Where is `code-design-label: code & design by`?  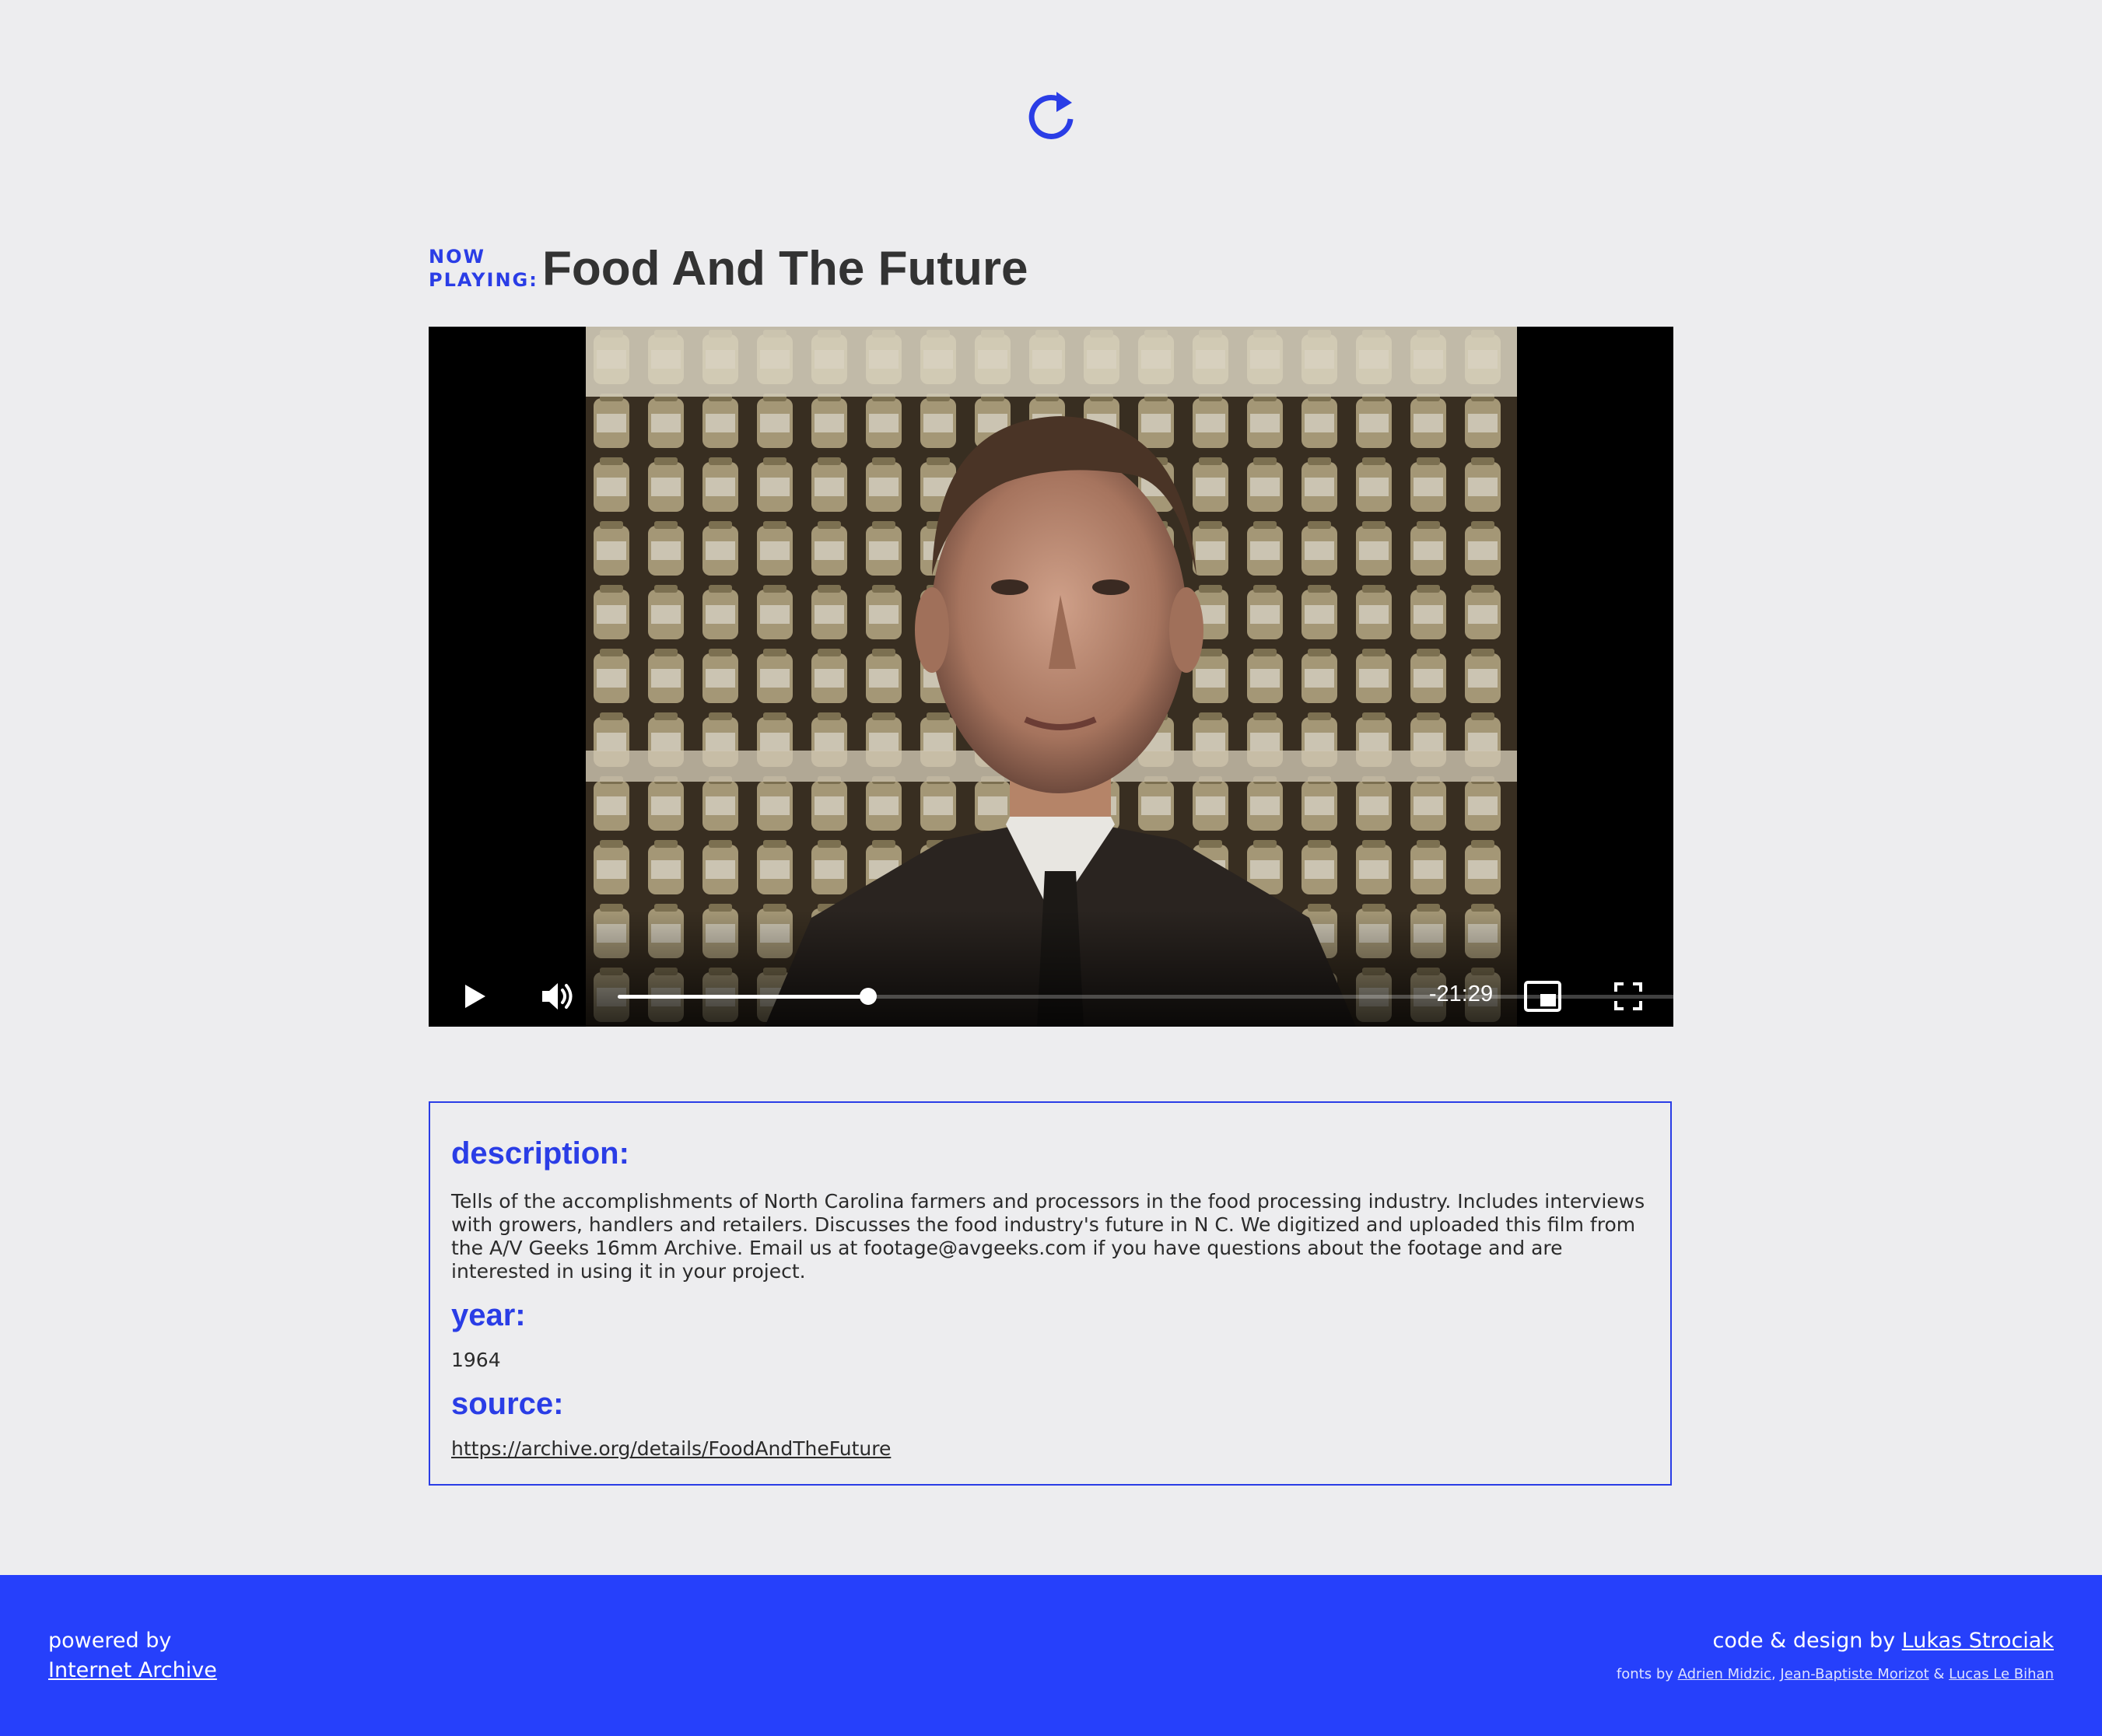 code-design-label: code & design by is located at coordinates (1807, 1641).